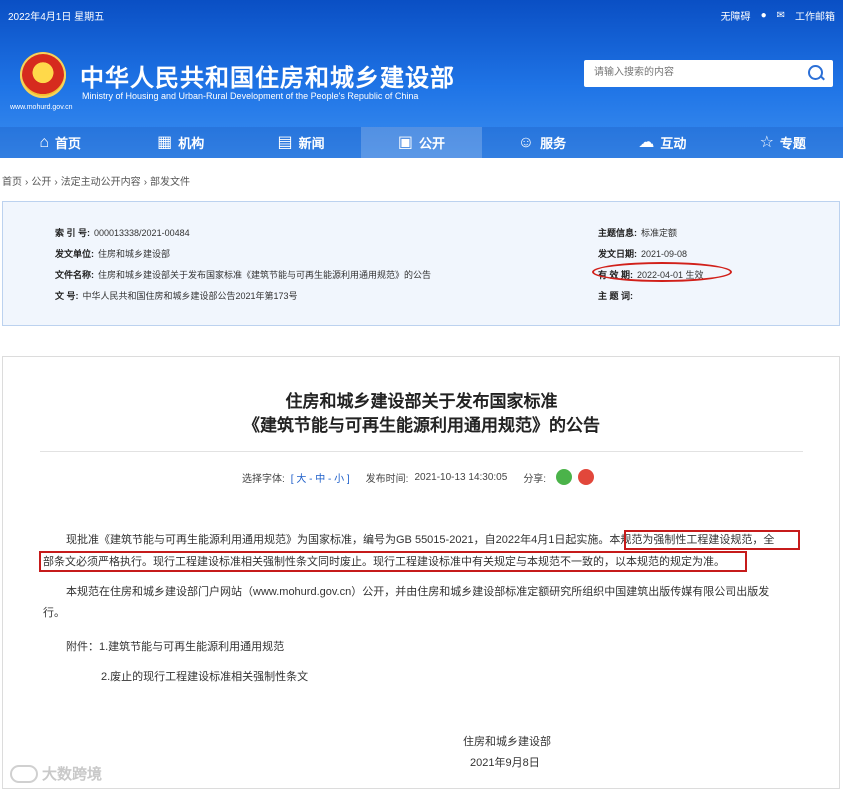 The image size is (843, 789). What do you see at coordinates (285, 142) in the screenshot?
I see `news-icon: ▤` at bounding box center [285, 142].